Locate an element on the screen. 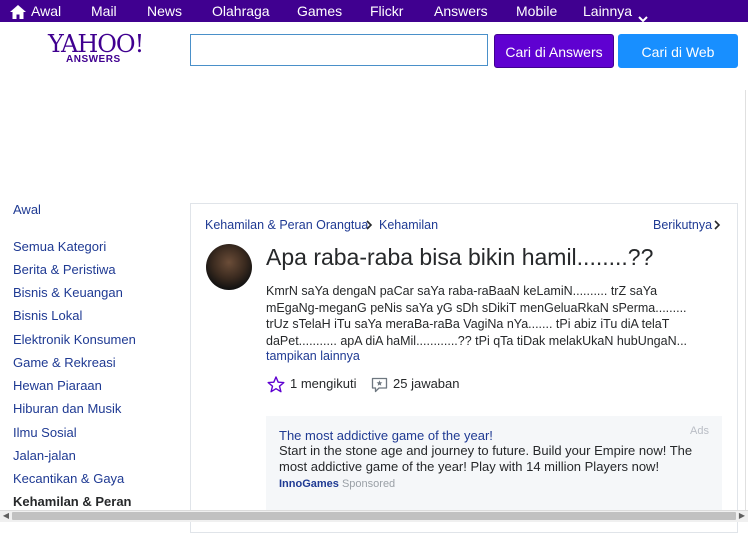 The height and width of the screenshot is (533, 748). home-icon is located at coordinates (18, 14).